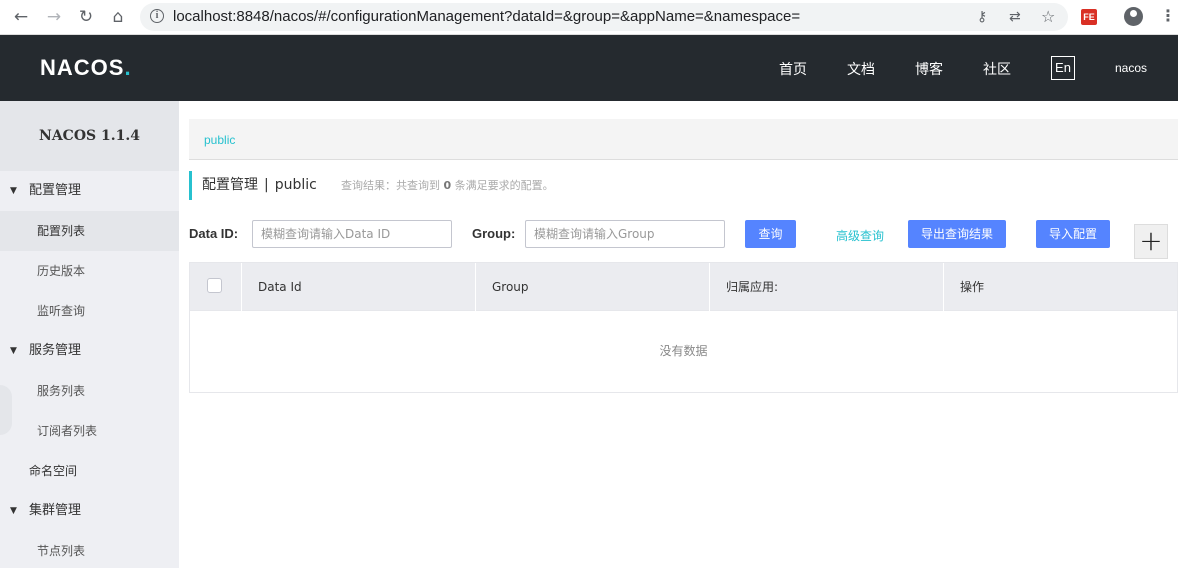 This screenshot has height=571, width=1178. I want to click on sidebar-item-subscribers: 订阅者列表, so click(89, 431).